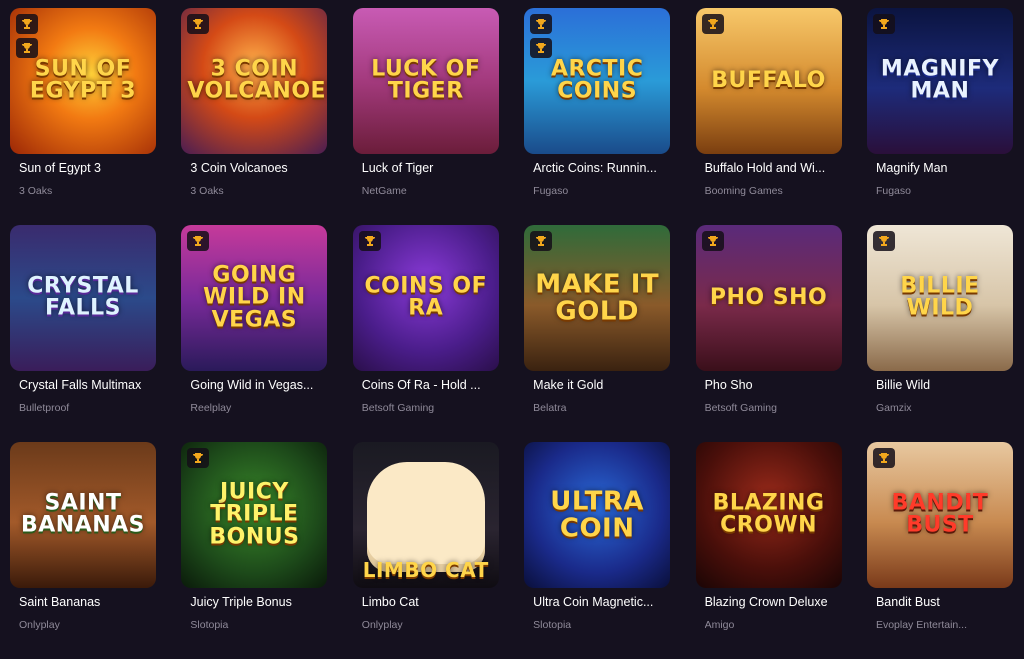  I want to click on game-thumbnail: CRYSTAL FALLS, so click(83, 298).